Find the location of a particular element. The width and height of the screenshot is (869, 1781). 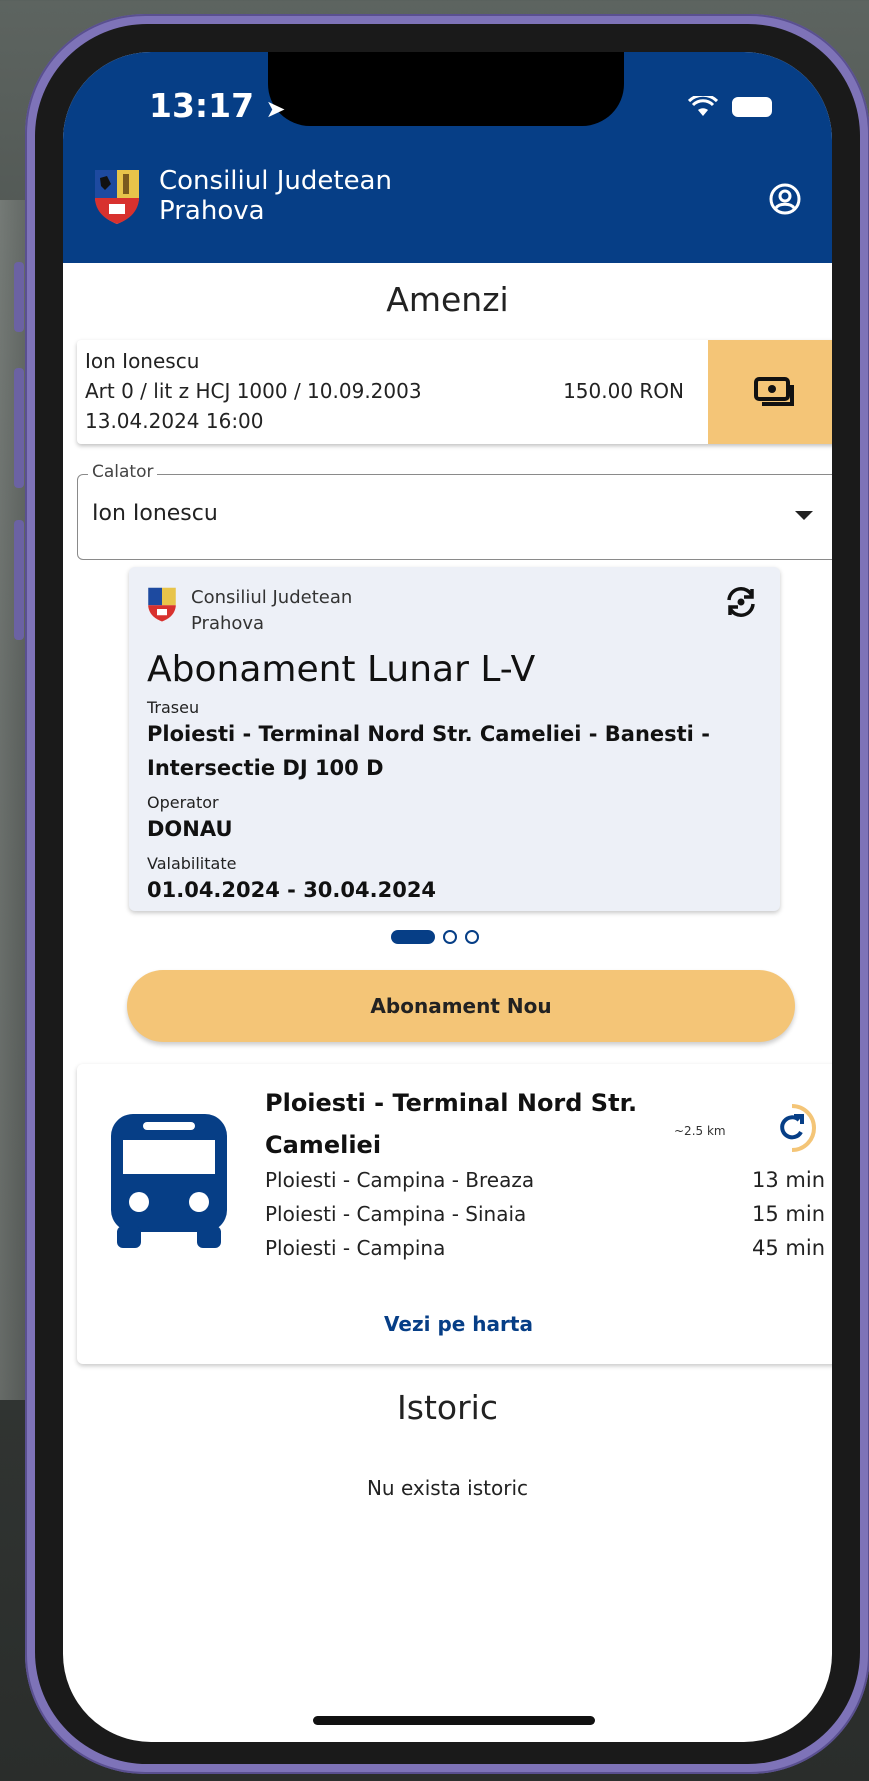

carousel-dot-active is located at coordinates (413, 937).